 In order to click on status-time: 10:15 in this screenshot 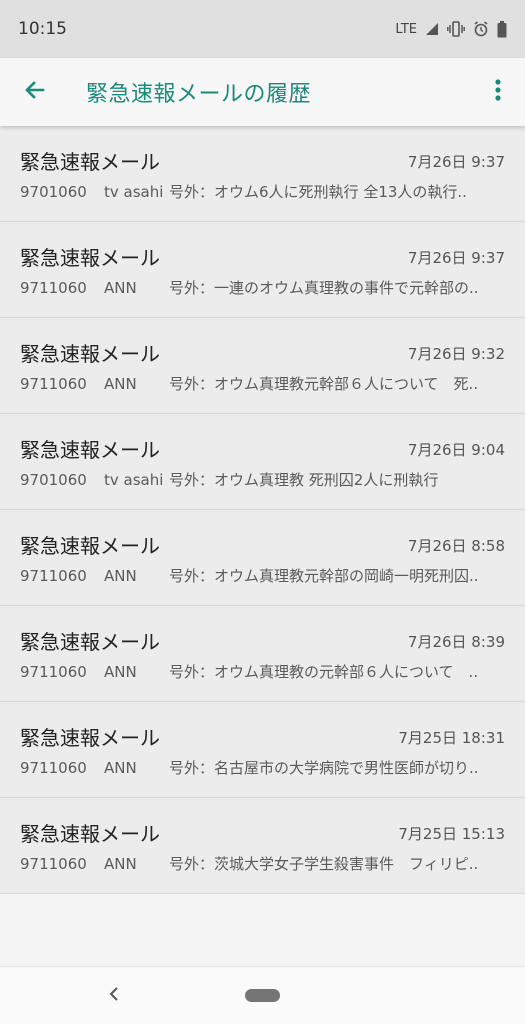, I will do `click(42, 29)`.